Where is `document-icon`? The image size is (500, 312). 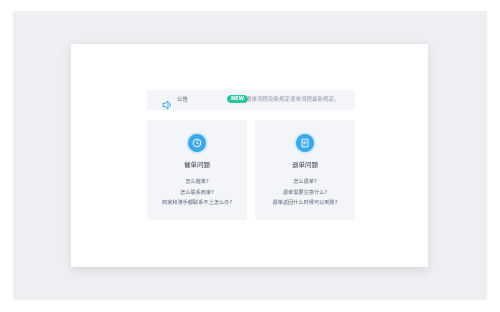
document-icon is located at coordinates (305, 143).